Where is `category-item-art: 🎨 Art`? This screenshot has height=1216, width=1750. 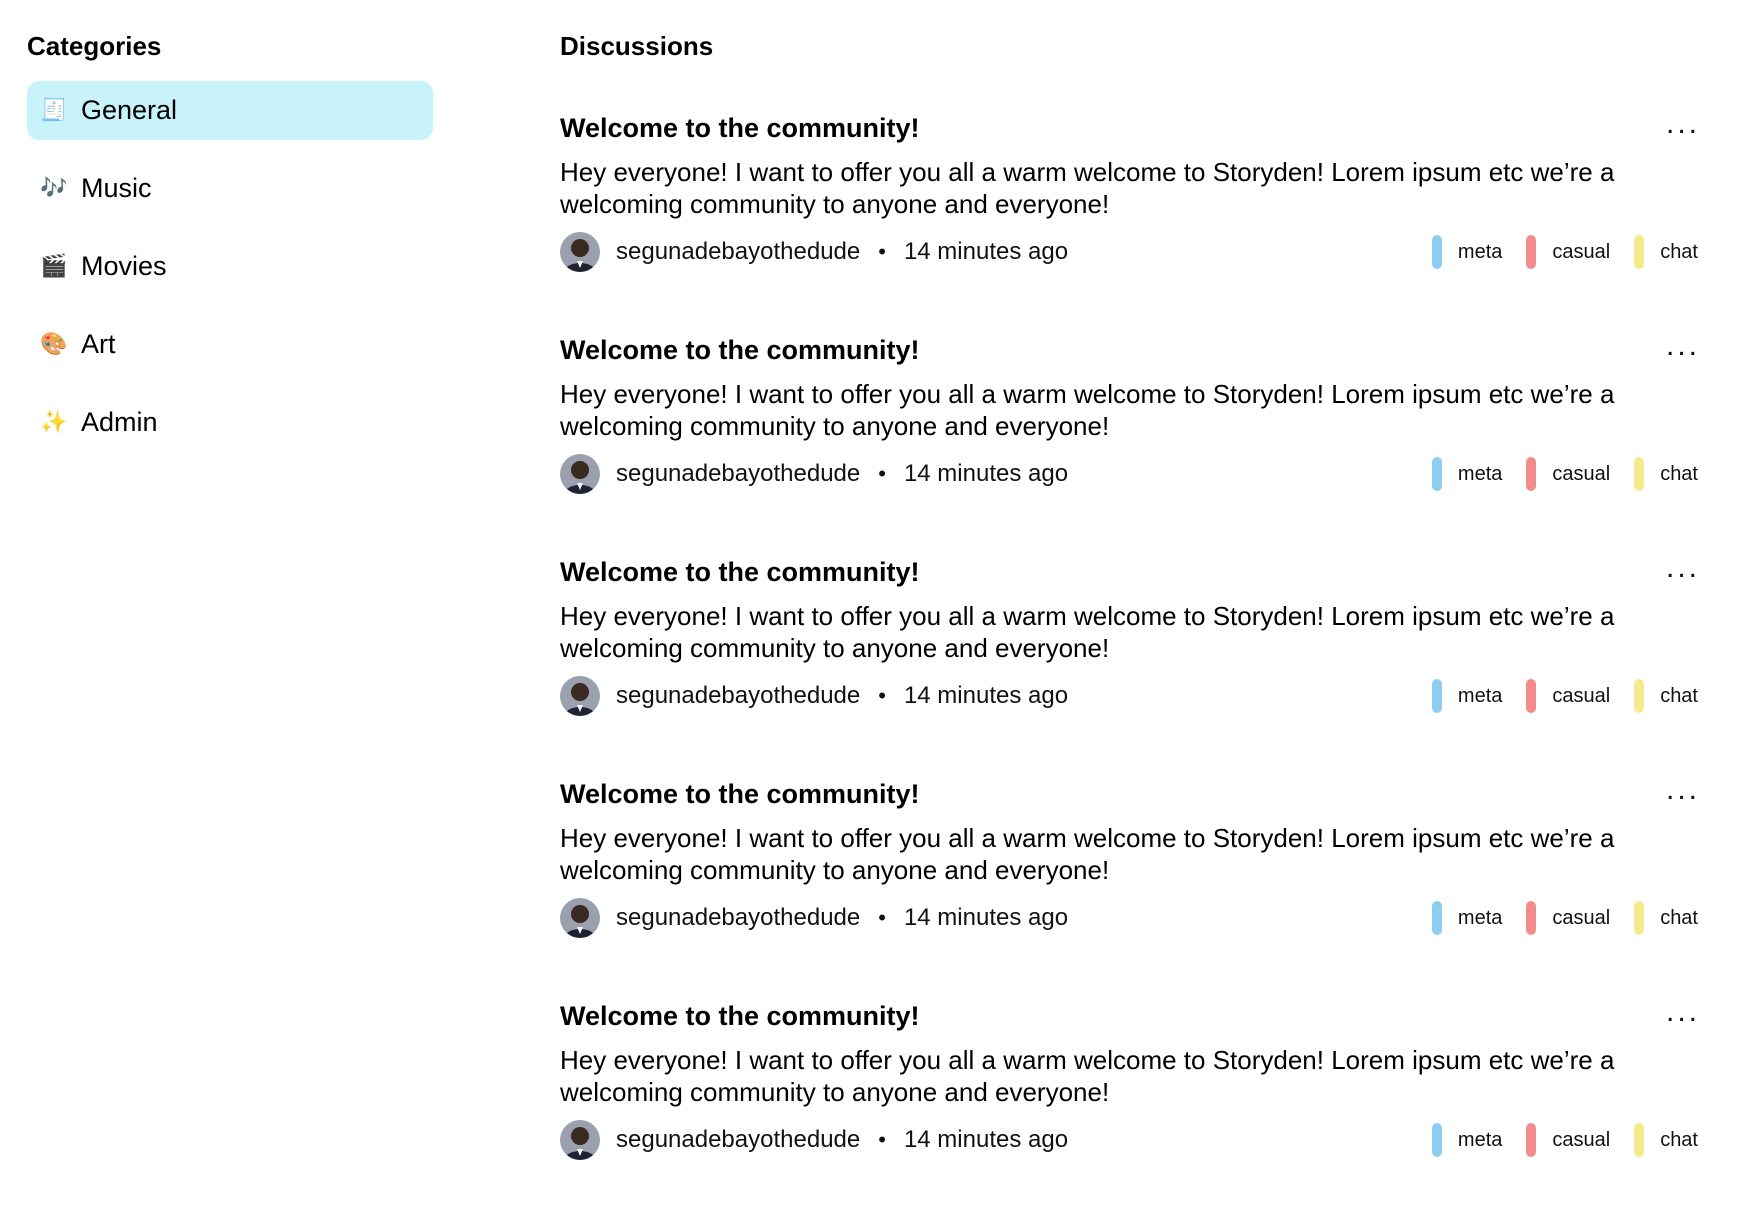
category-item-art: 🎨 Art is located at coordinates (230, 344).